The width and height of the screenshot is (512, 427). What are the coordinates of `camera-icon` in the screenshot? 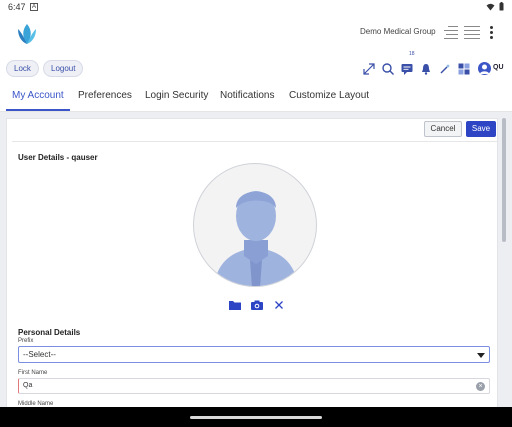 It's located at (257, 305).